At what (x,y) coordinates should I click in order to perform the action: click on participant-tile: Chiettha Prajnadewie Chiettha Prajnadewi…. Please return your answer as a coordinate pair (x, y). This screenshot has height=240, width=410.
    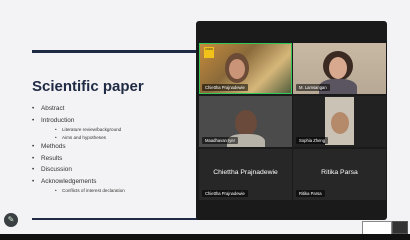
    Looking at the image, I should click on (245, 174).